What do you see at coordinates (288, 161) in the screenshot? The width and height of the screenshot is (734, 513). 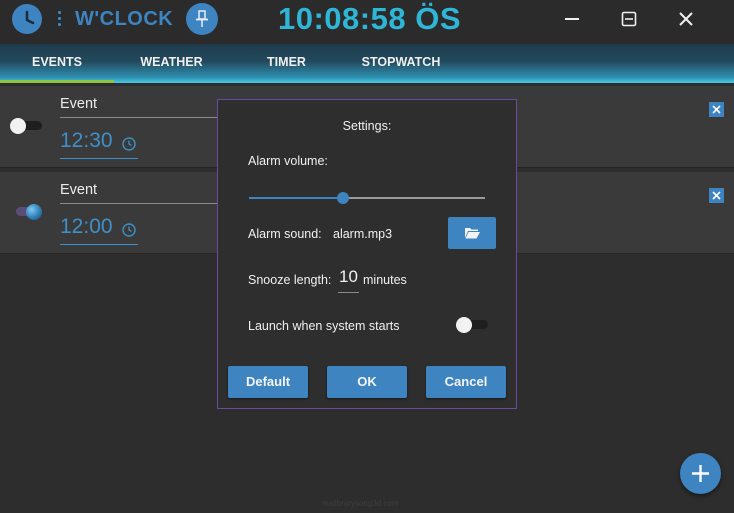 I see `alarm-volume-label: Alarm volume:` at bounding box center [288, 161].